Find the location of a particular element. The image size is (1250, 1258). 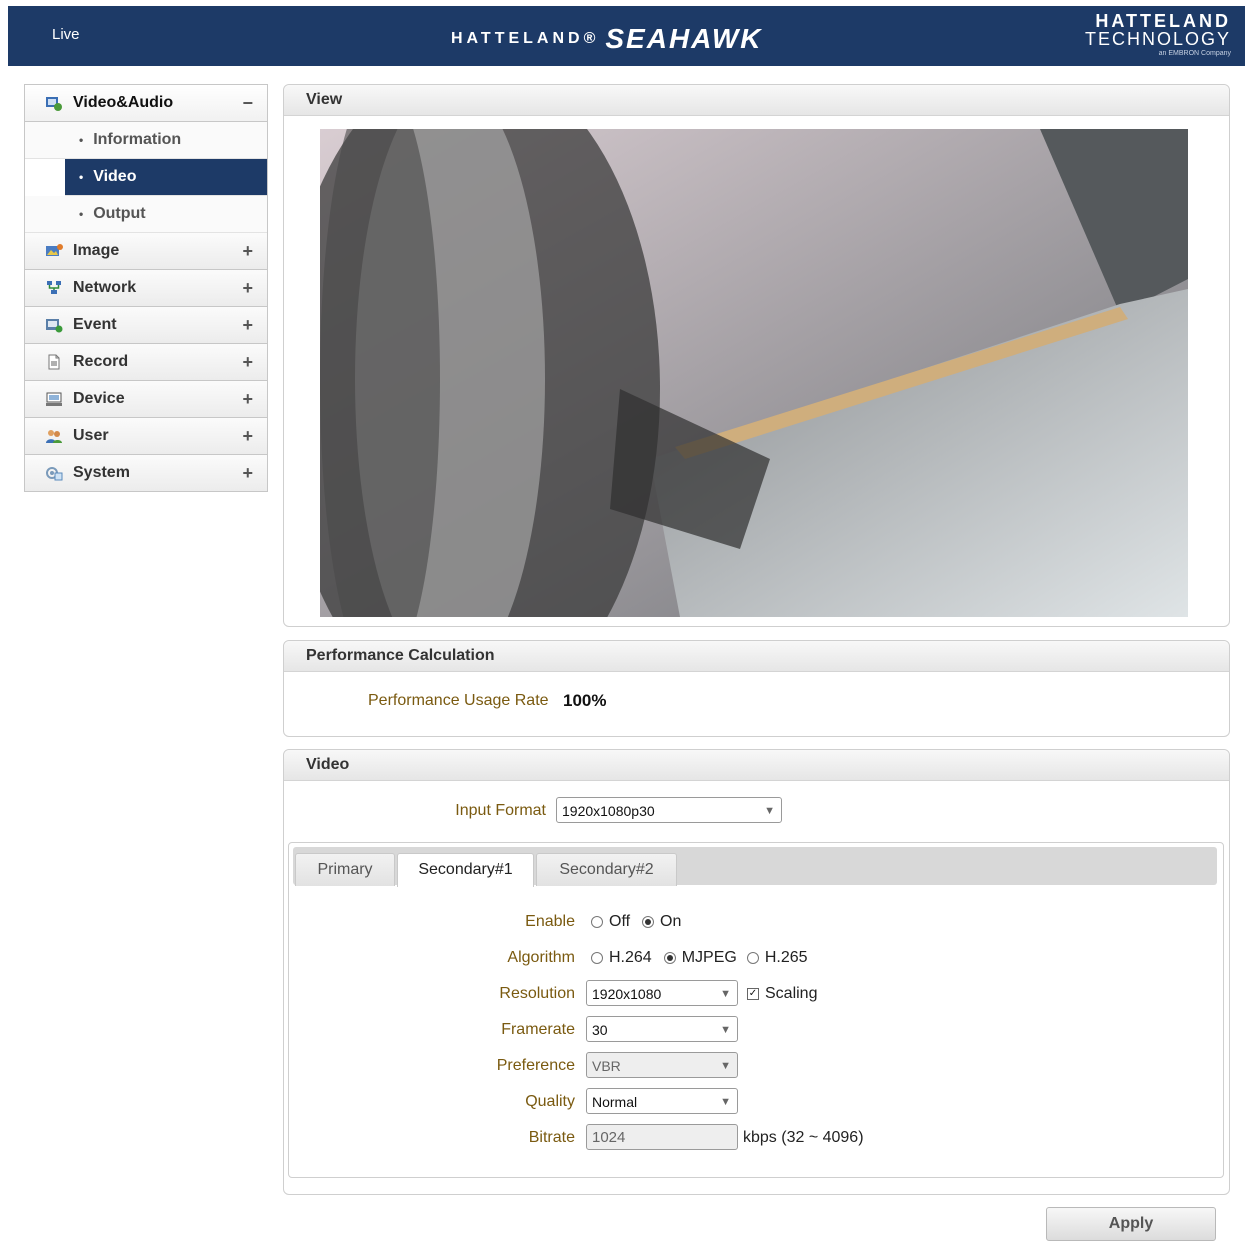

company-logo: HATTELAND TECHNOLOGY an EMBRON Company is located at coordinates (1158, 34).